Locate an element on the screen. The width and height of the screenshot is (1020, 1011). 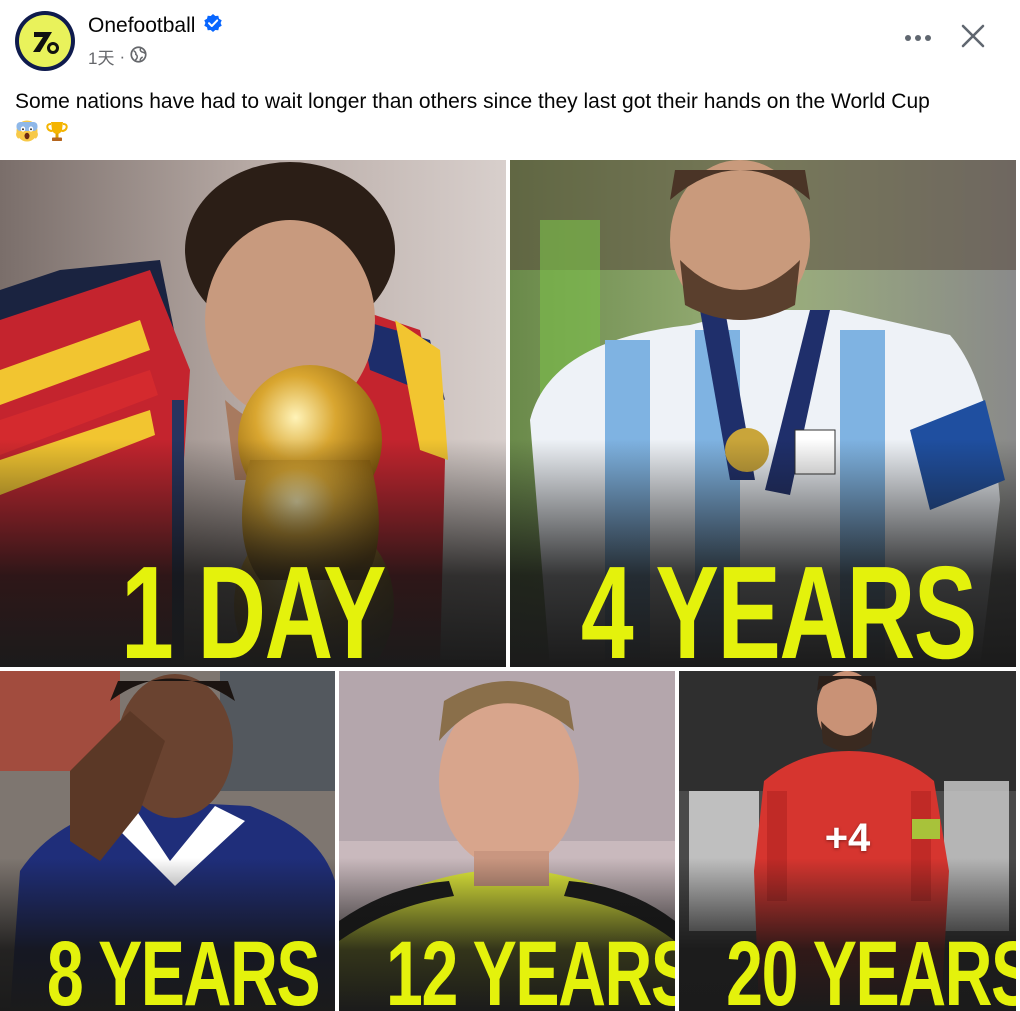
post-header: Onefootball 1天 · is located at coordinates (510, 40).